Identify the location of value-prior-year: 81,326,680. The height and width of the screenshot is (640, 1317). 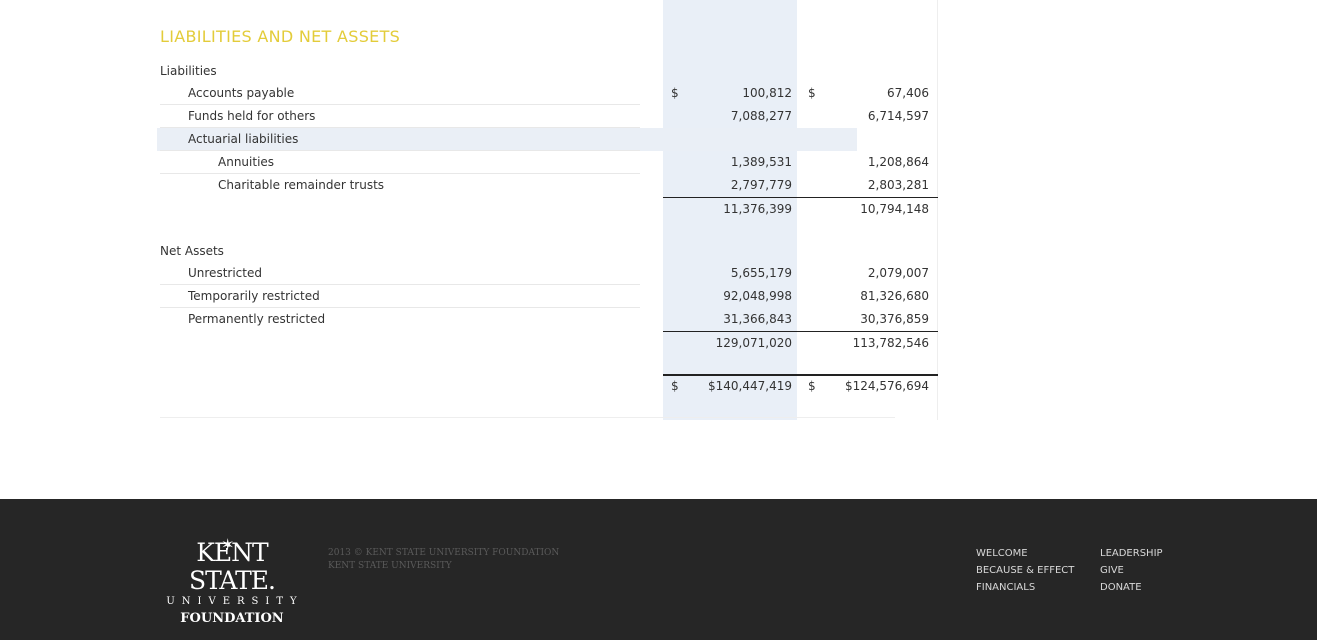
(894, 296).